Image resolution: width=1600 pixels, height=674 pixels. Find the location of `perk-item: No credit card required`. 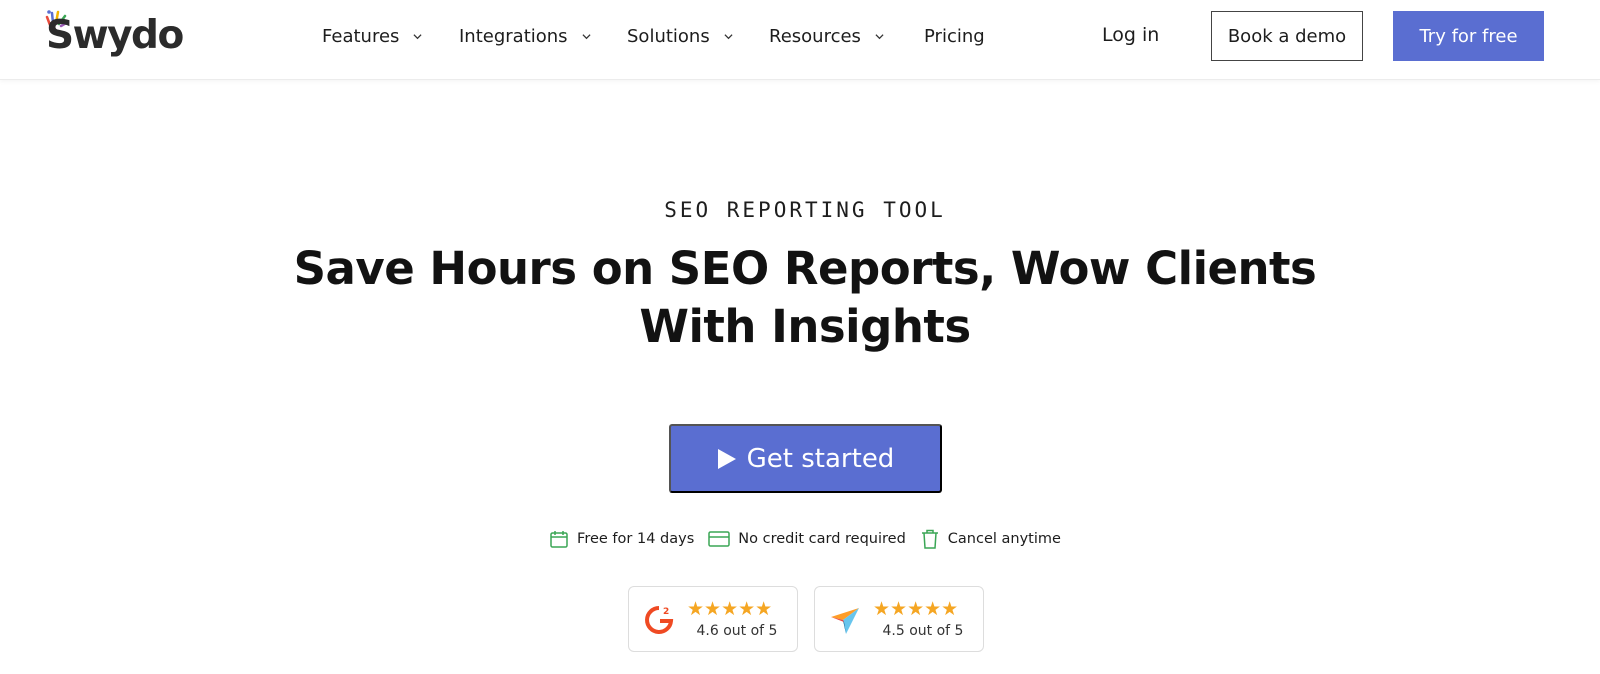

perk-item: No credit card required is located at coordinates (807, 539).